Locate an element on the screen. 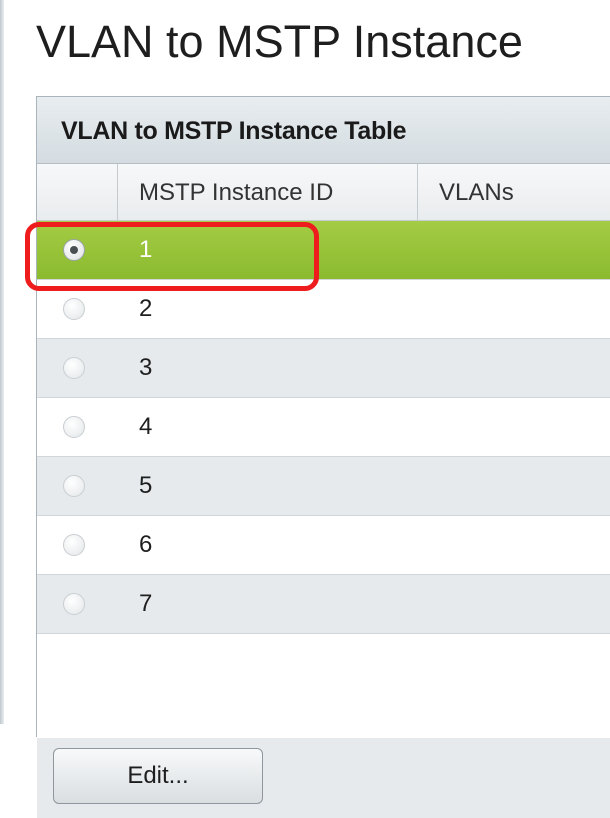 Image resolution: width=610 pixels, height=818 pixels. window-edge is located at coordinates (2, 362).